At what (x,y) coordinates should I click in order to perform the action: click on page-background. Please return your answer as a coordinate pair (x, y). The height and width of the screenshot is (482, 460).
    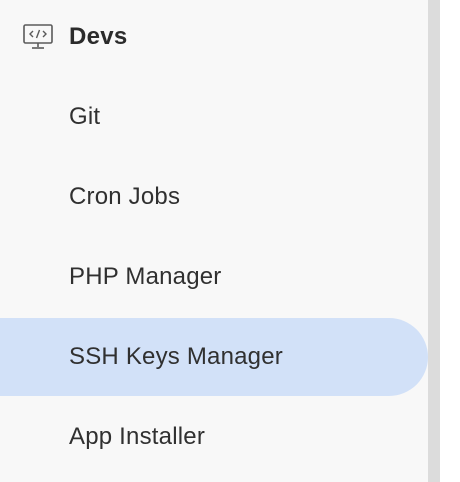
    Looking at the image, I should click on (450, 241).